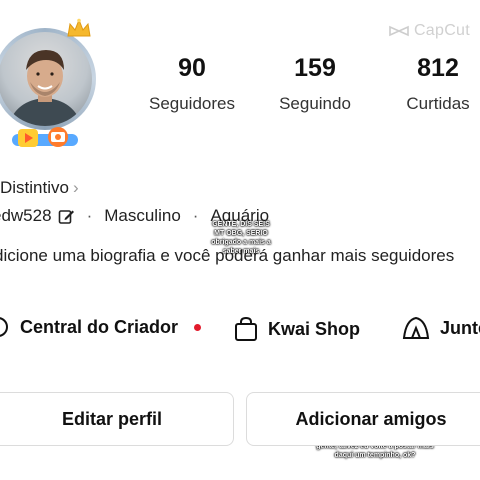 The height and width of the screenshot is (480, 480). What do you see at coordinates (314, 328) in the screenshot?
I see `kwai-shop-label: Kwai Shop` at bounding box center [314, 328].